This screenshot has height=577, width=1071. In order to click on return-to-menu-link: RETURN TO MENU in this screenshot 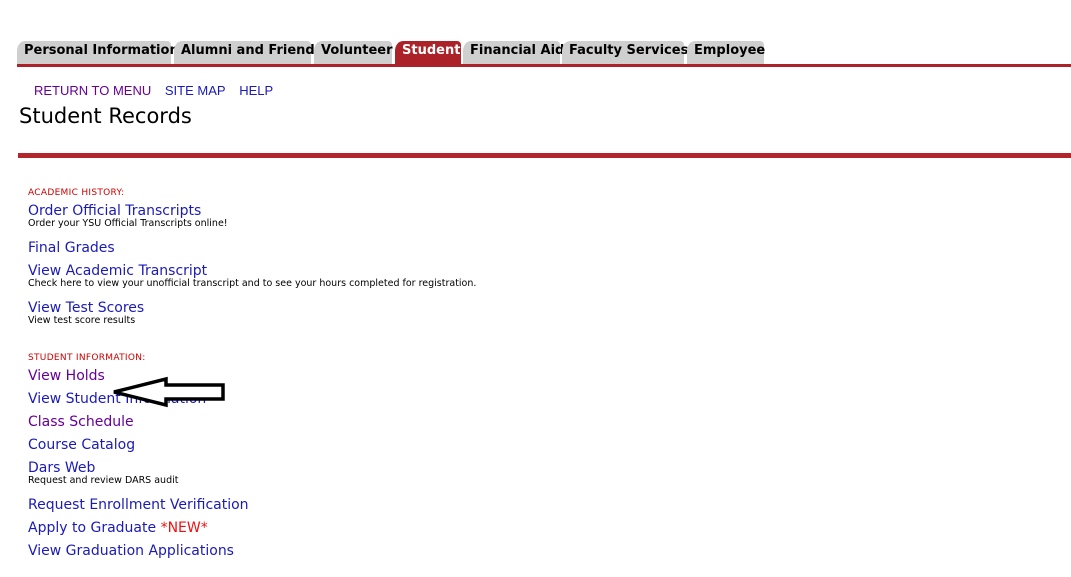, I will do `click(92, 90)`.